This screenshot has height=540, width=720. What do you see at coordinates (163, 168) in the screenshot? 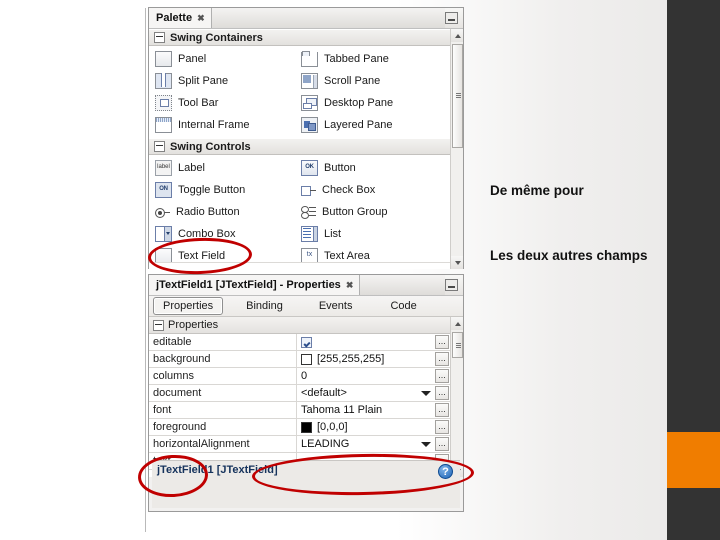
I see `label-icon: label` at bounding box center [163, 168].